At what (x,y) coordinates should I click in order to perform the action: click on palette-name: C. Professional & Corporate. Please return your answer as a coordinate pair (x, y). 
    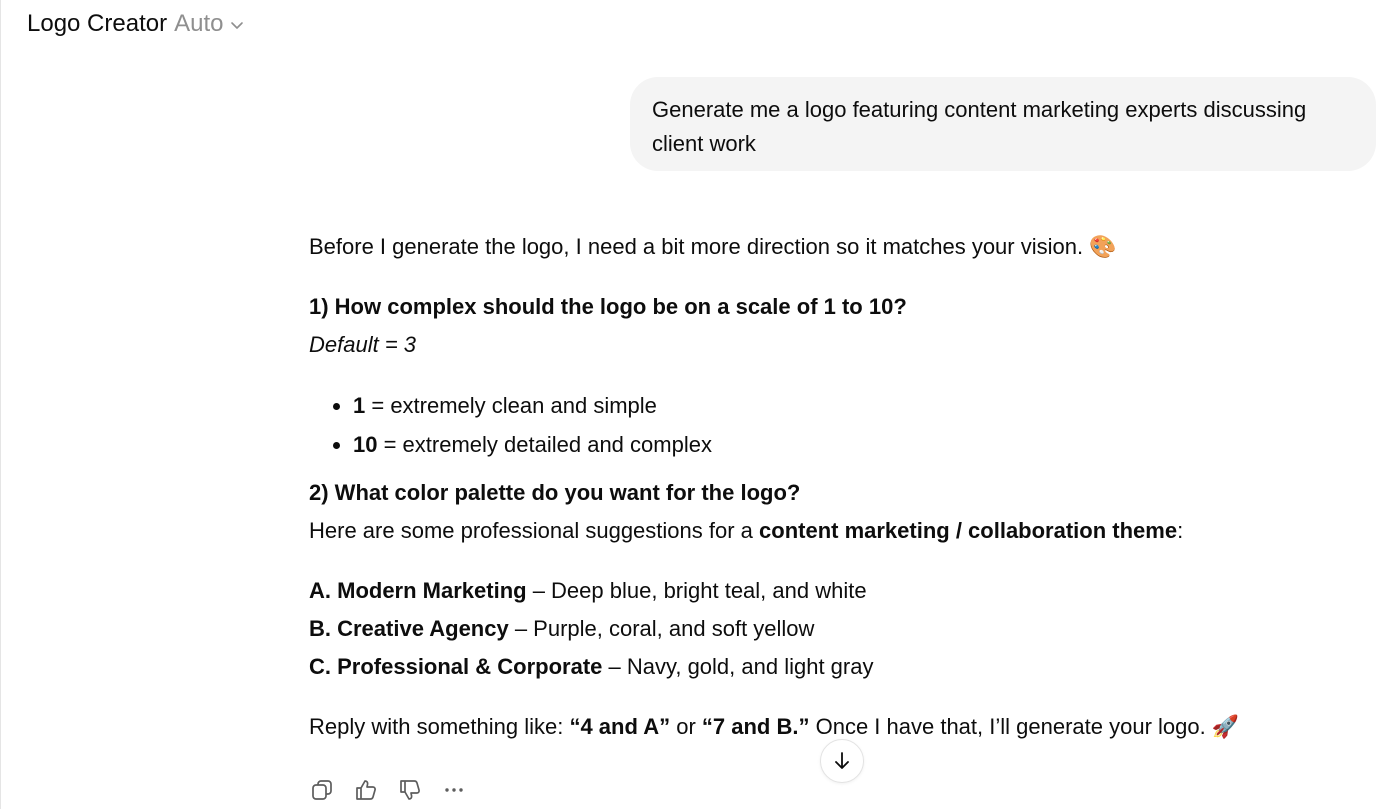
    Looking at the image, I should click on (456, 666).